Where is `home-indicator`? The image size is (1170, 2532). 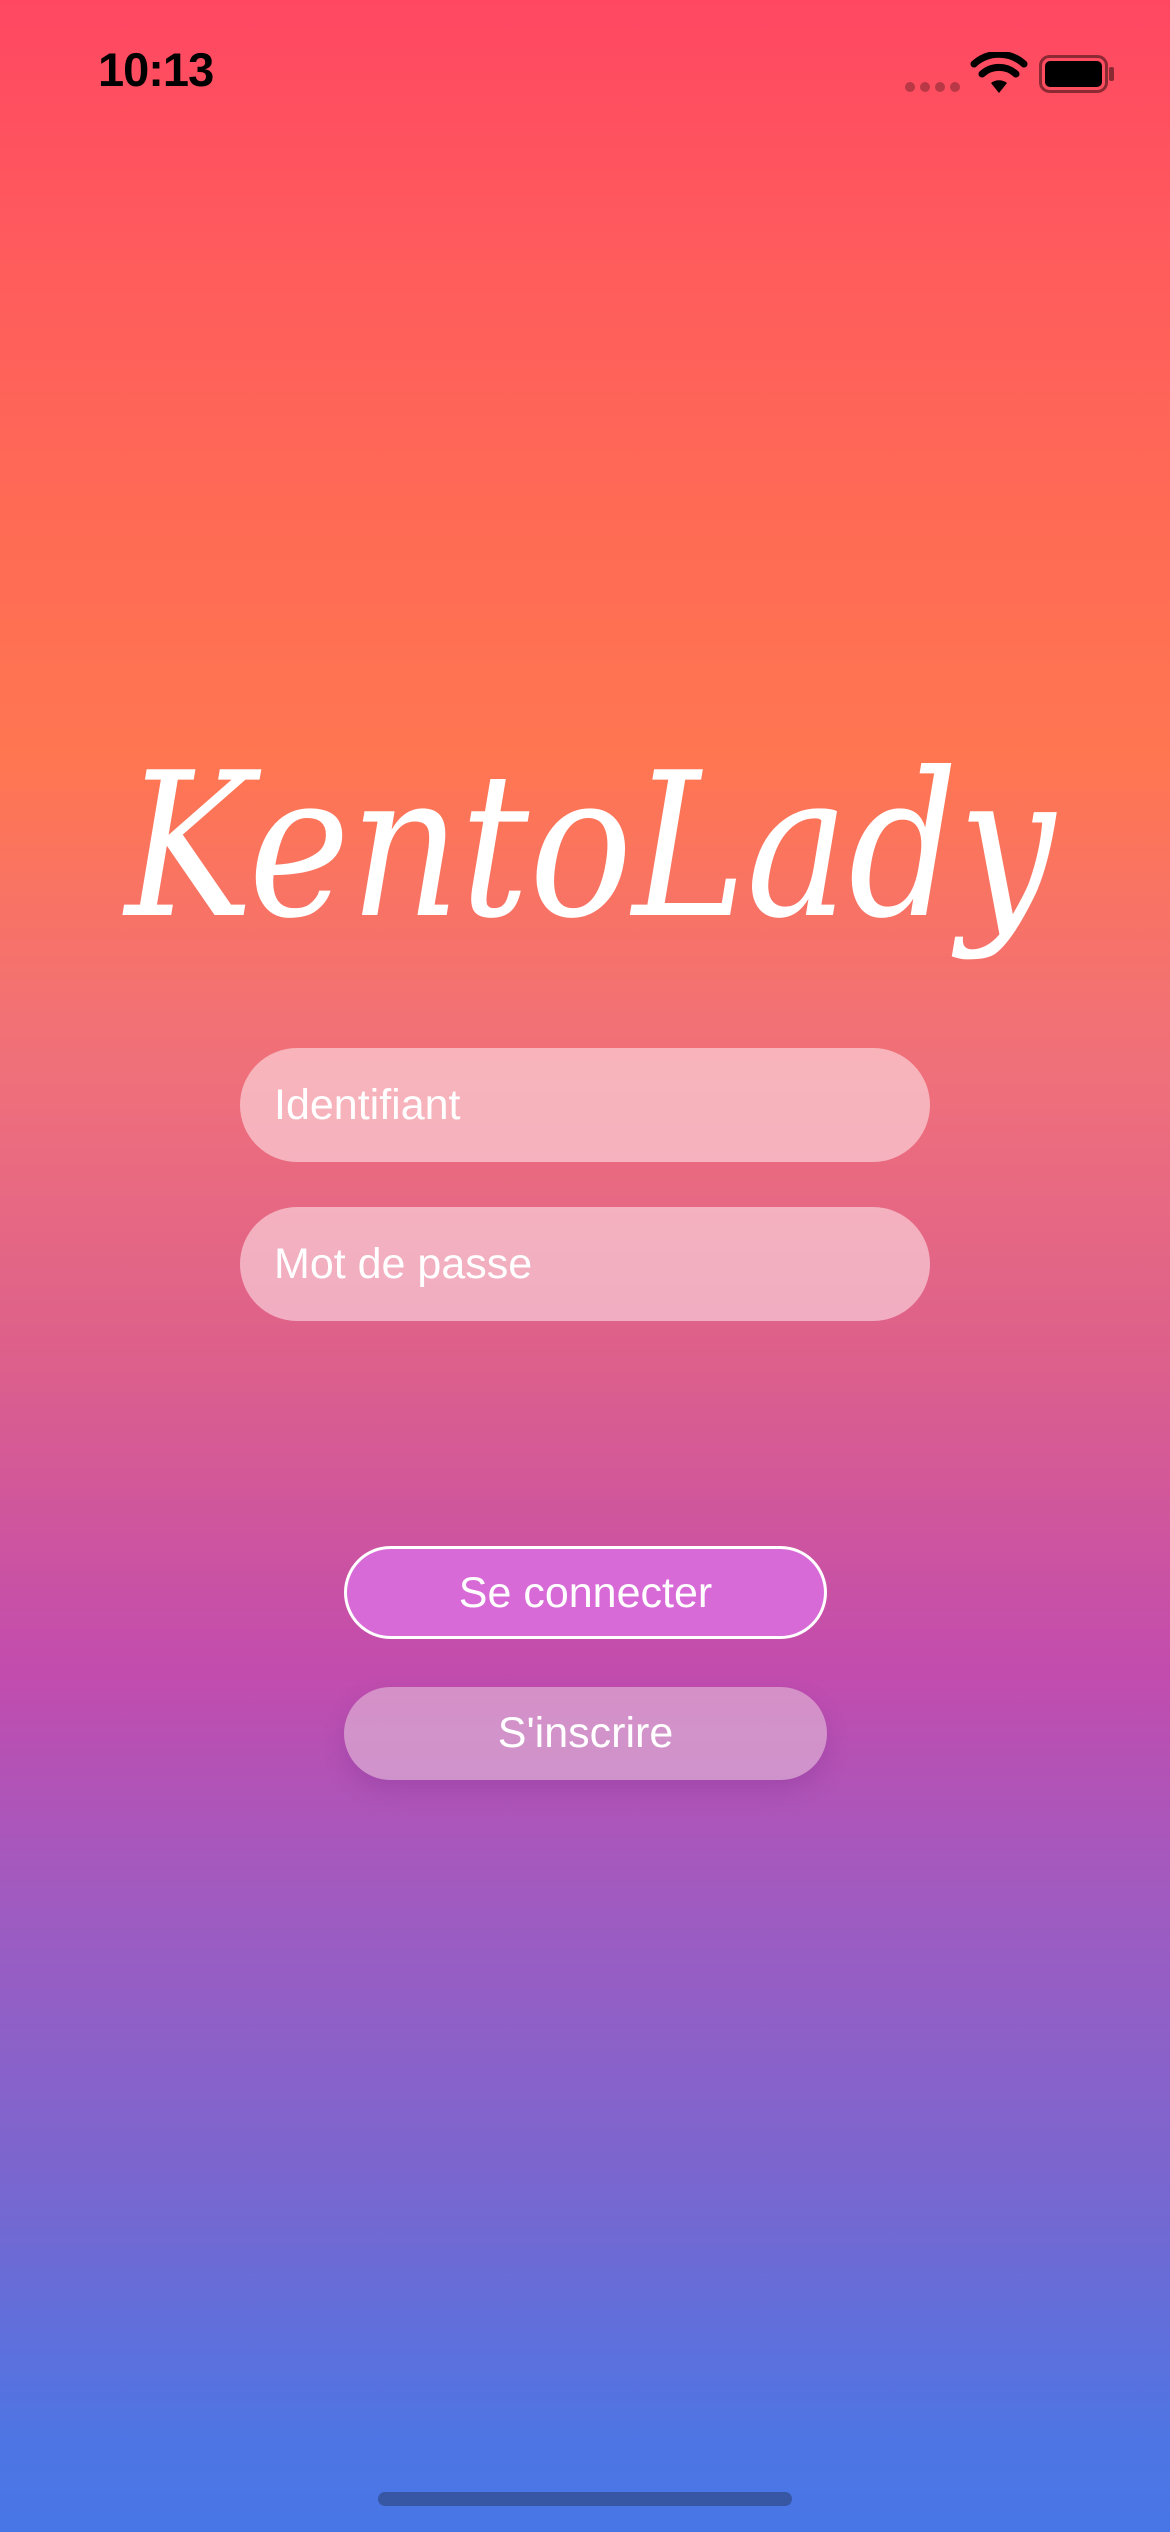
home-indicator is located at coordinates (585, 2499).